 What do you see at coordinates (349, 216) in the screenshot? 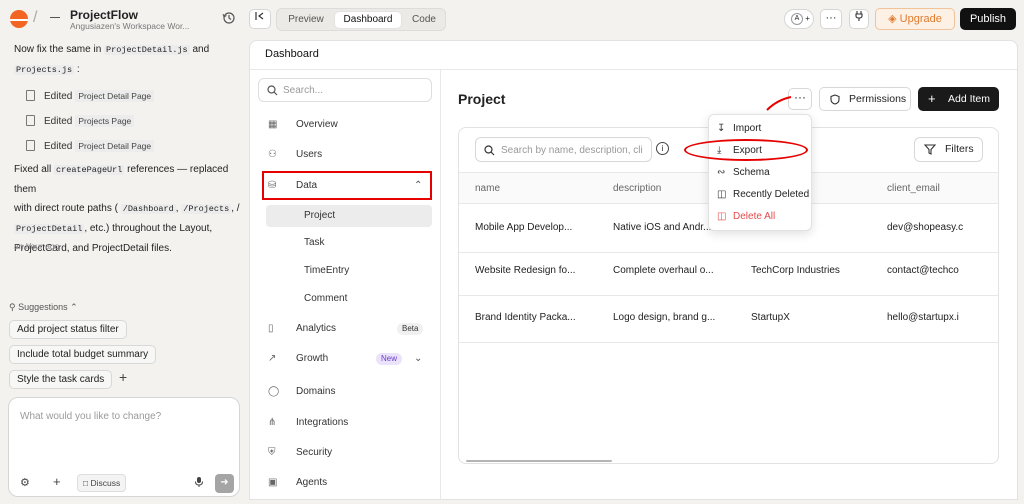
I see `data-entity-project: Project` at bounding box center [349, 216].